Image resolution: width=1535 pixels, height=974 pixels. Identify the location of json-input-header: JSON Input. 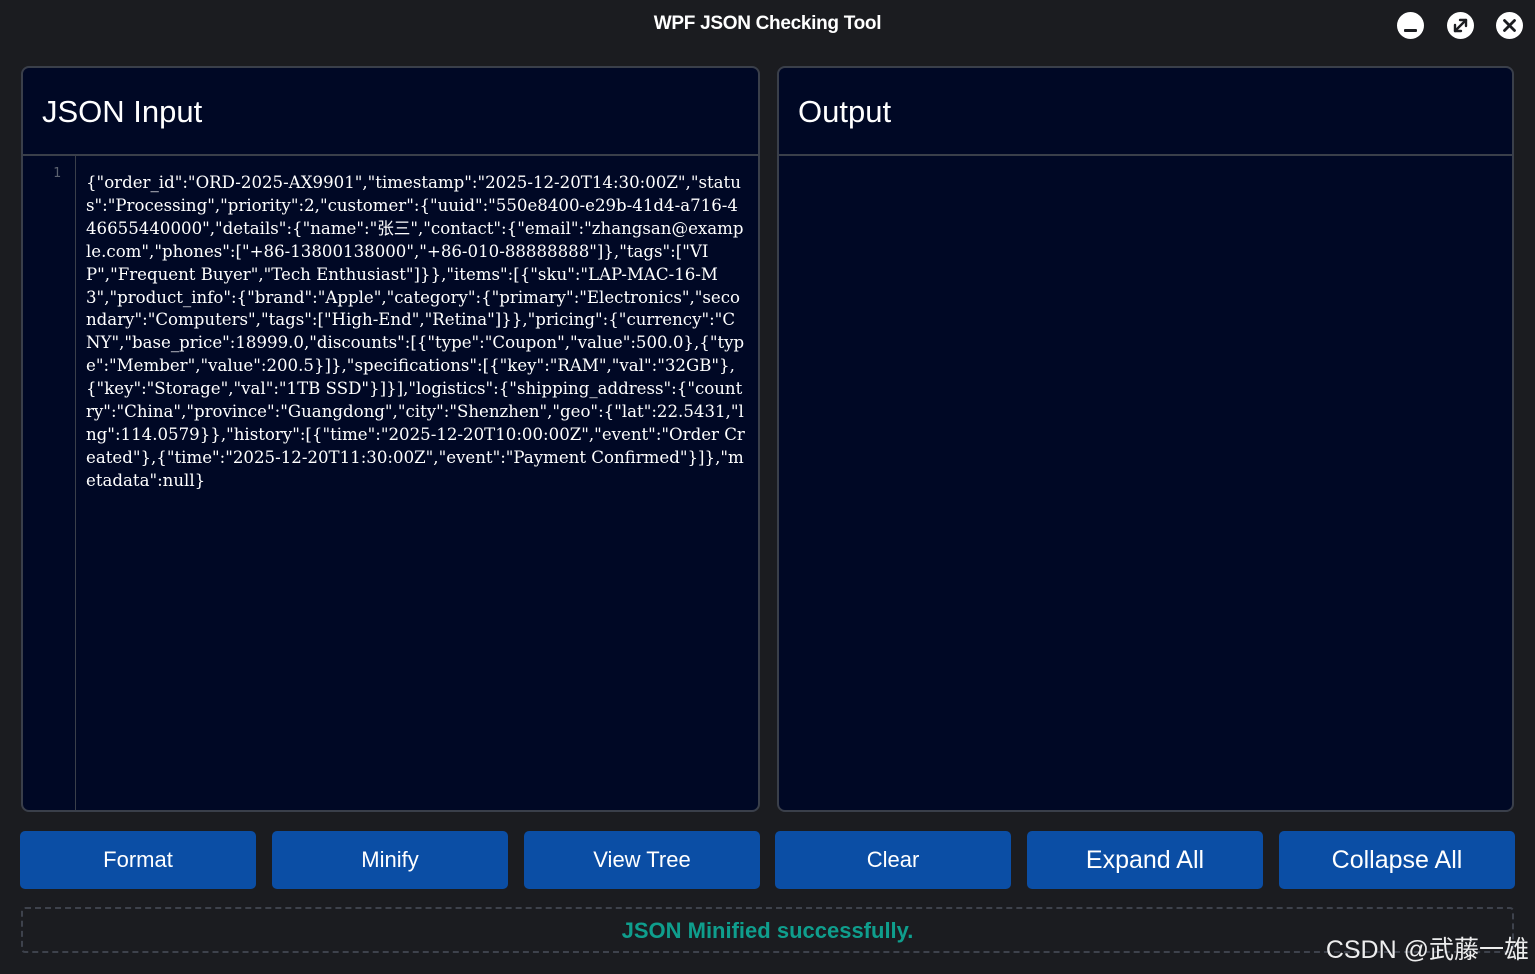
(390, 112).